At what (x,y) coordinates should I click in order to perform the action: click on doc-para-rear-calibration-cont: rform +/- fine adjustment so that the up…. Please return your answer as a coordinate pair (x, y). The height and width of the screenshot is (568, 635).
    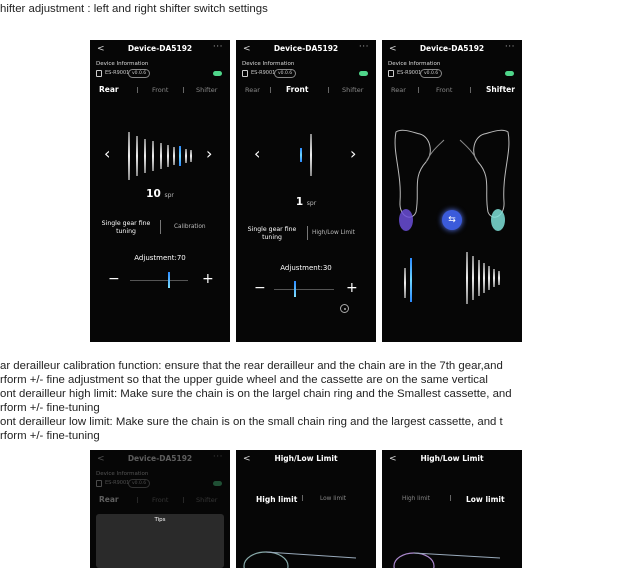
    Looking at the image, I should click on (244, 380).